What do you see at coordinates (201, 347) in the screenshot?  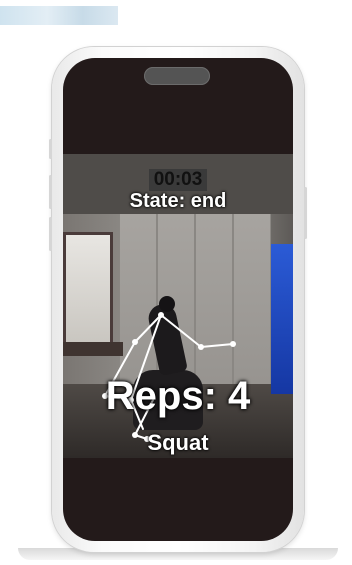 I see `joint-elbow` at bounding box center [201, 347].